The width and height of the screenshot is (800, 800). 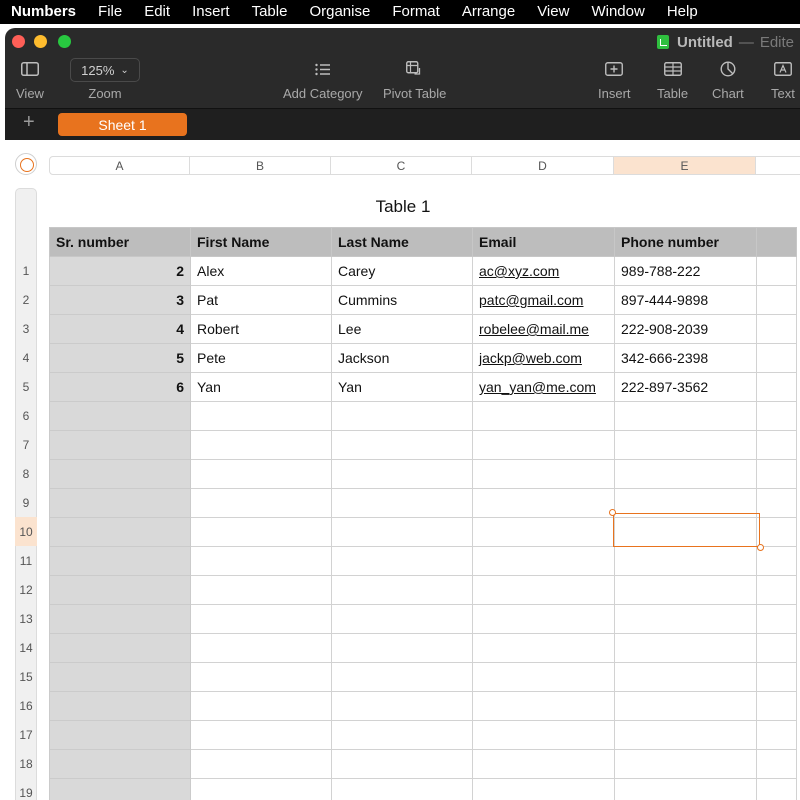 What do you see at coordinates (261, 242) in the screenshot?
I see `header-cell-first-name: First Name` at bounding box center [261, 242].